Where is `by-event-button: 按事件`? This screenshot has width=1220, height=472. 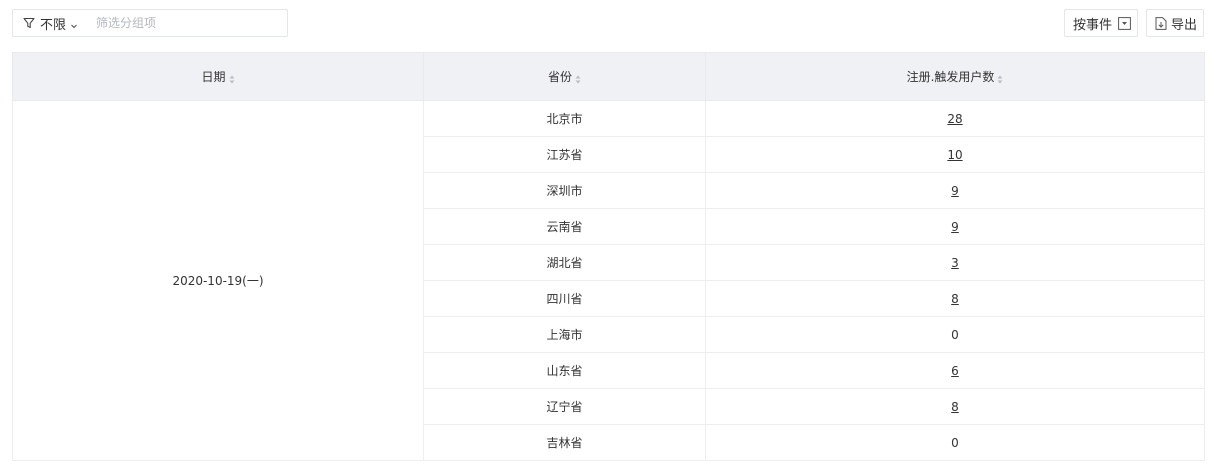
by-event-button: 按事件 is located at coordinates (1100, 23).